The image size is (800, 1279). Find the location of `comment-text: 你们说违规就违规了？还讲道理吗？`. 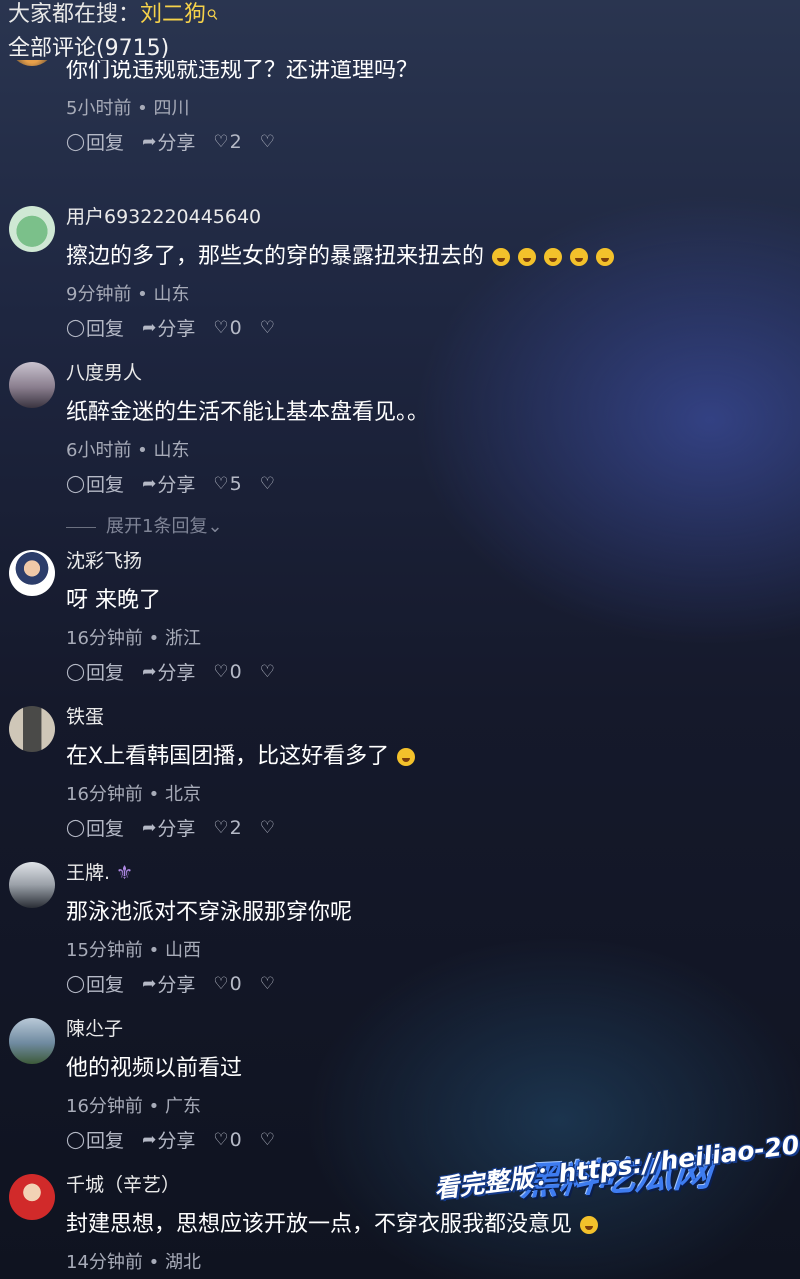

comment-text: 你们说违规就违规了？还讲道理吗？ is located at coordinates (242, 72).